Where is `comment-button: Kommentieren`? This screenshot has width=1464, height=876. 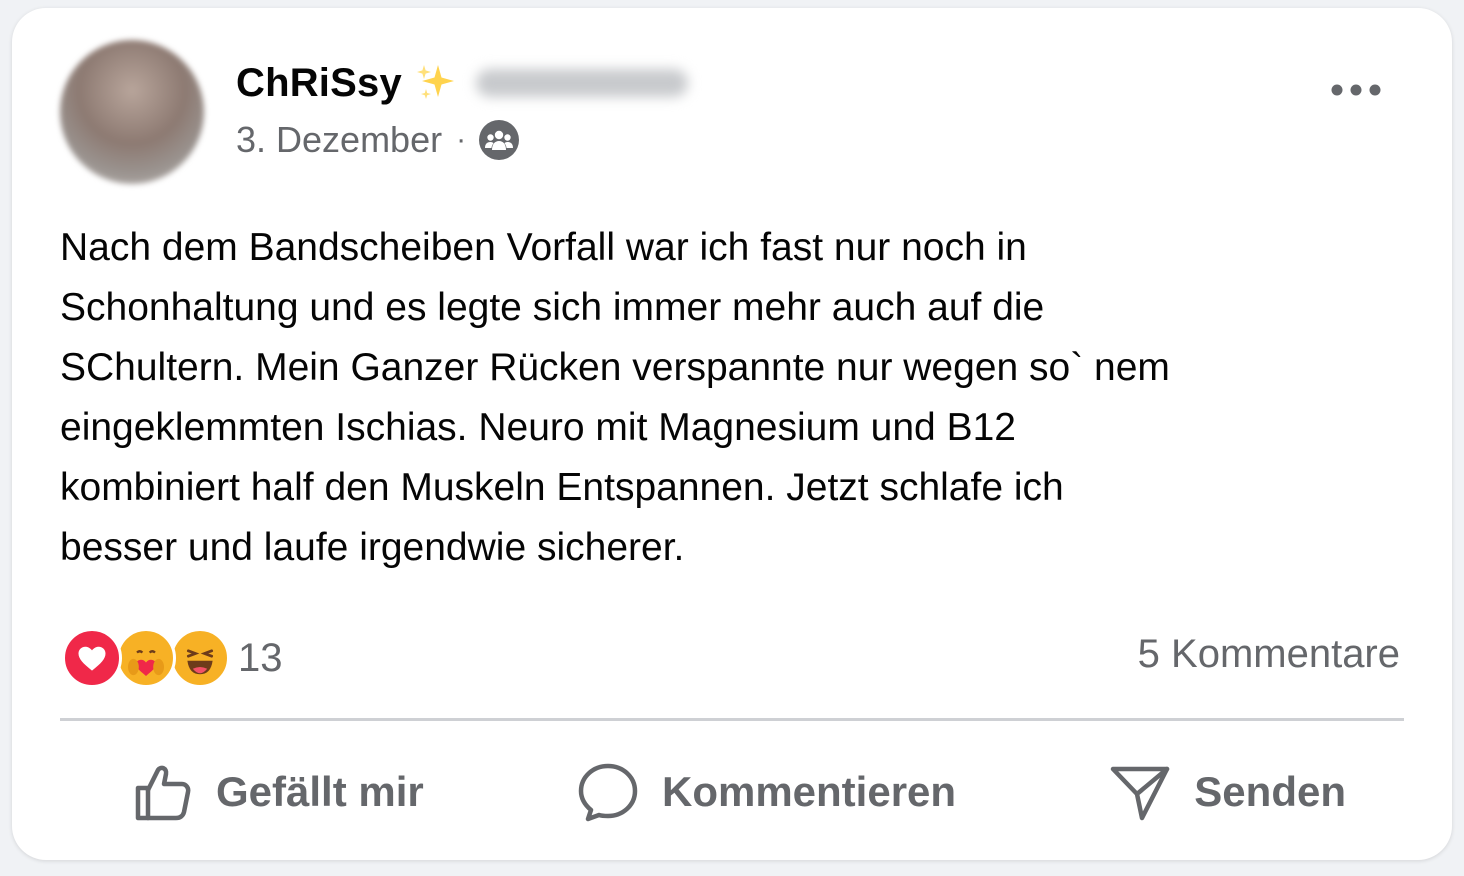
comment-button: Kommentieren is located at coordinates (766, 792).